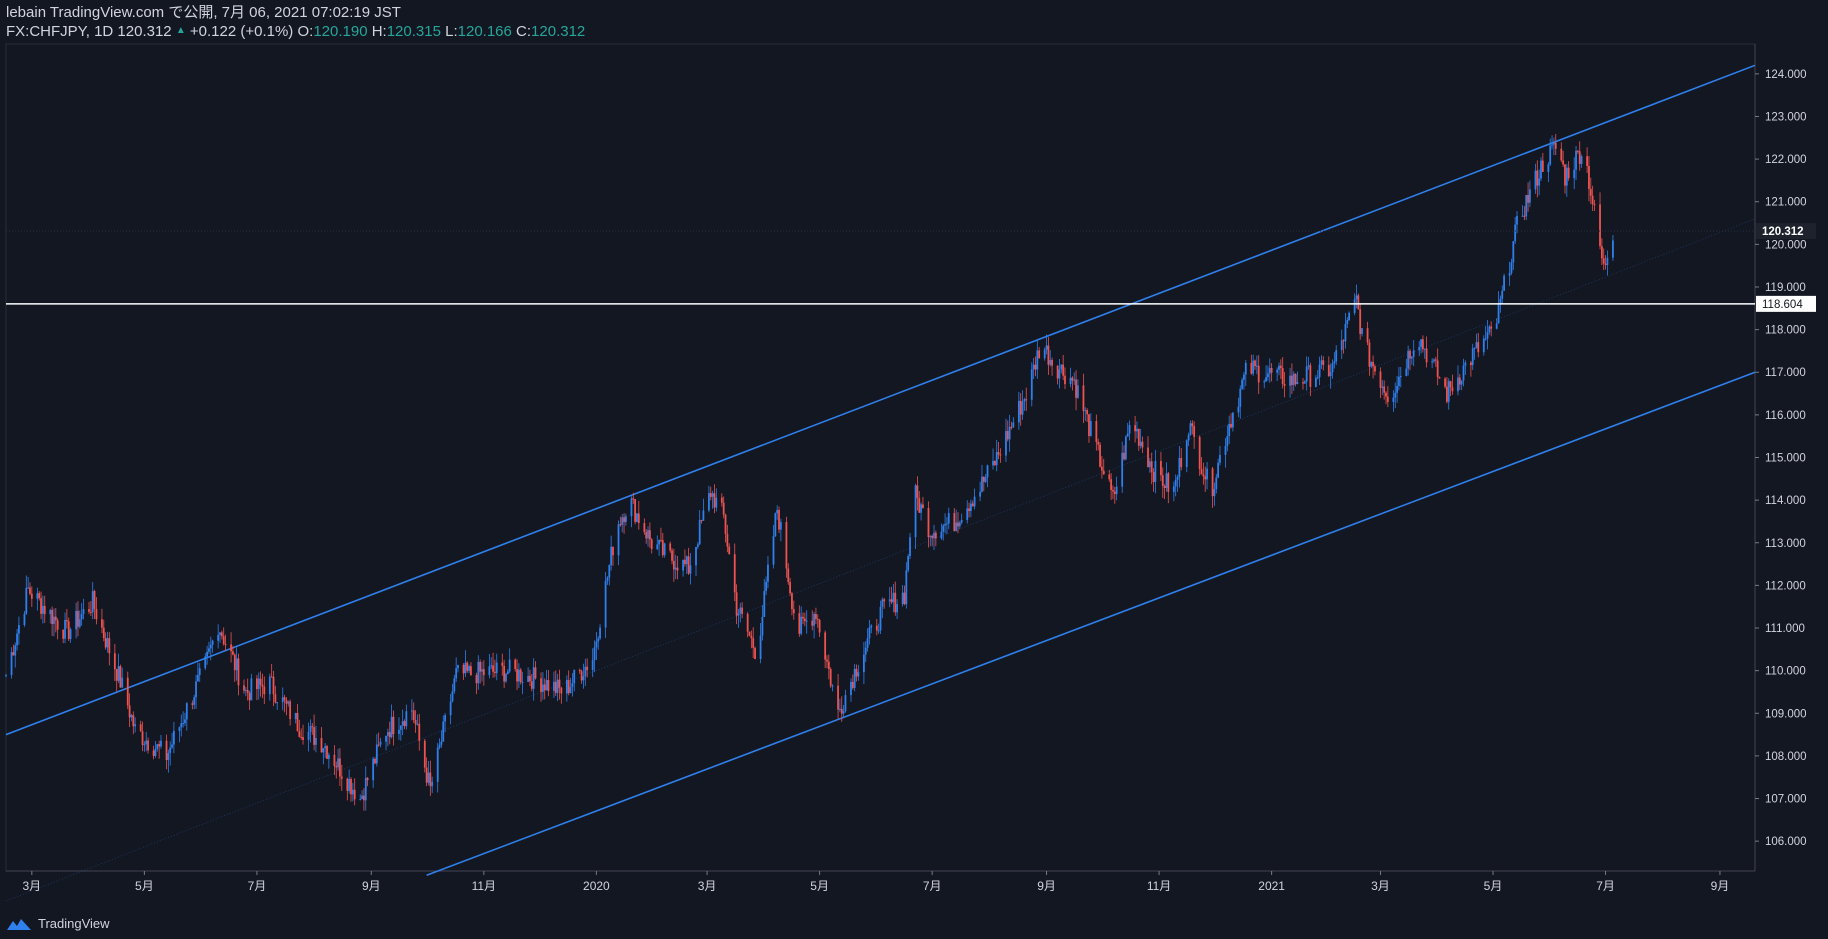 This screenshot has width=1828, height=939. Describe the element at coordinates (1785, 331) in the screenshot. I see `y-tick-label: 118.000` at that location.